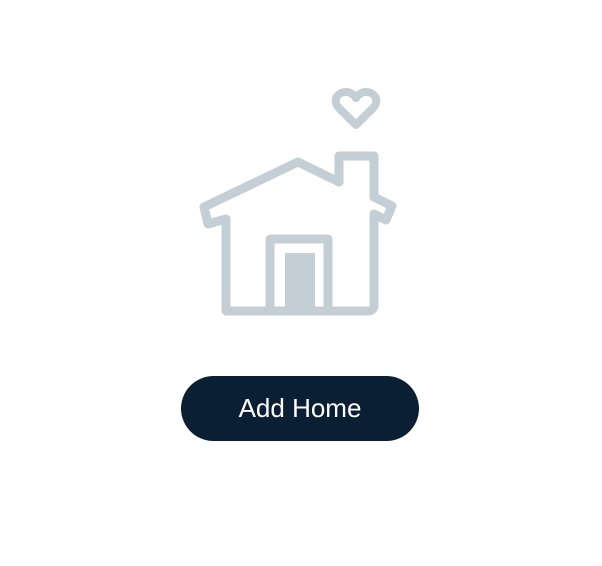 This screenshot has width=602, height=566. I want to click on add-home-button: Add Home, so click(300, 408).